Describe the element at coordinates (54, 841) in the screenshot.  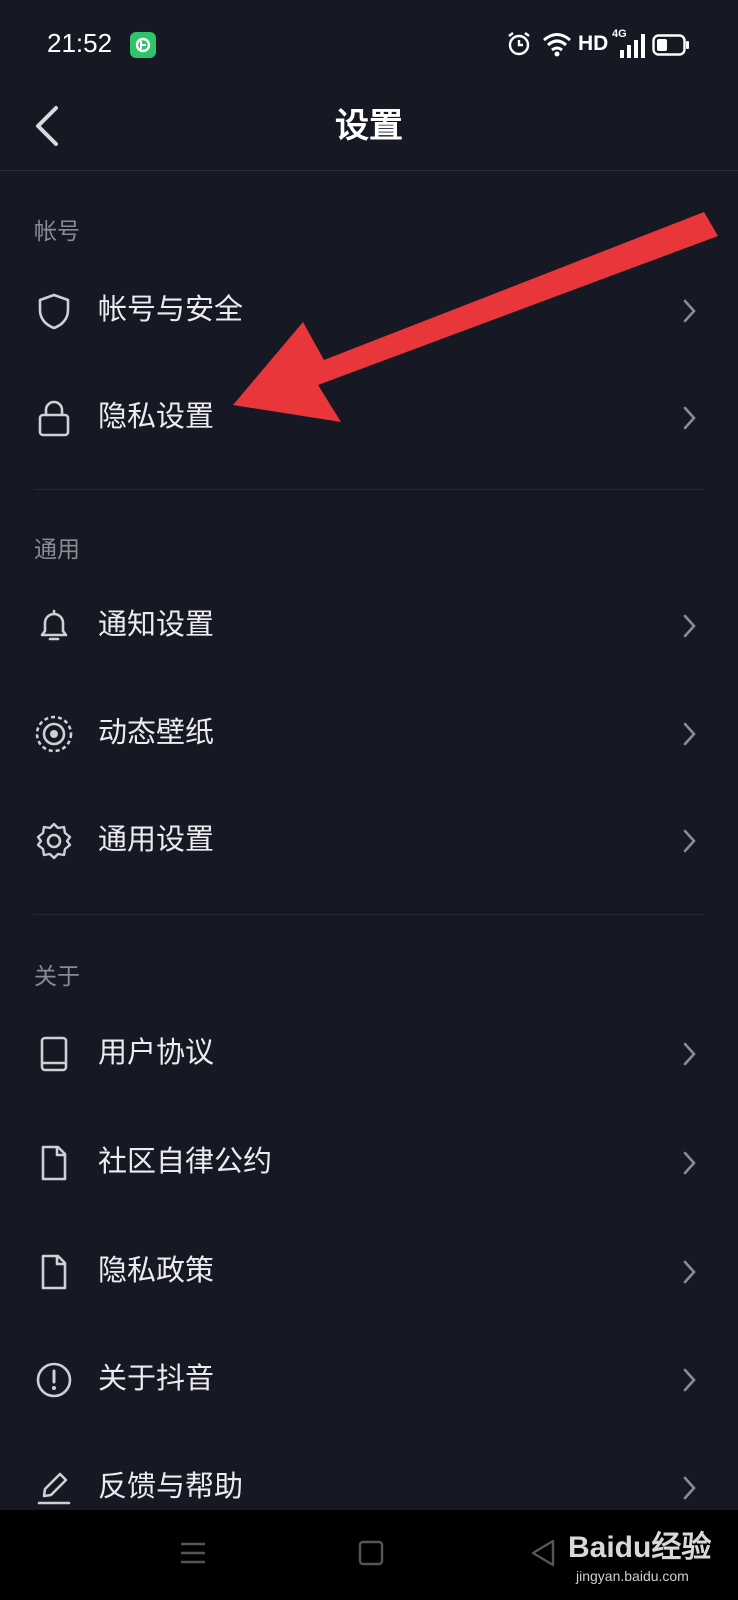
I see `gear-icon` at that location.